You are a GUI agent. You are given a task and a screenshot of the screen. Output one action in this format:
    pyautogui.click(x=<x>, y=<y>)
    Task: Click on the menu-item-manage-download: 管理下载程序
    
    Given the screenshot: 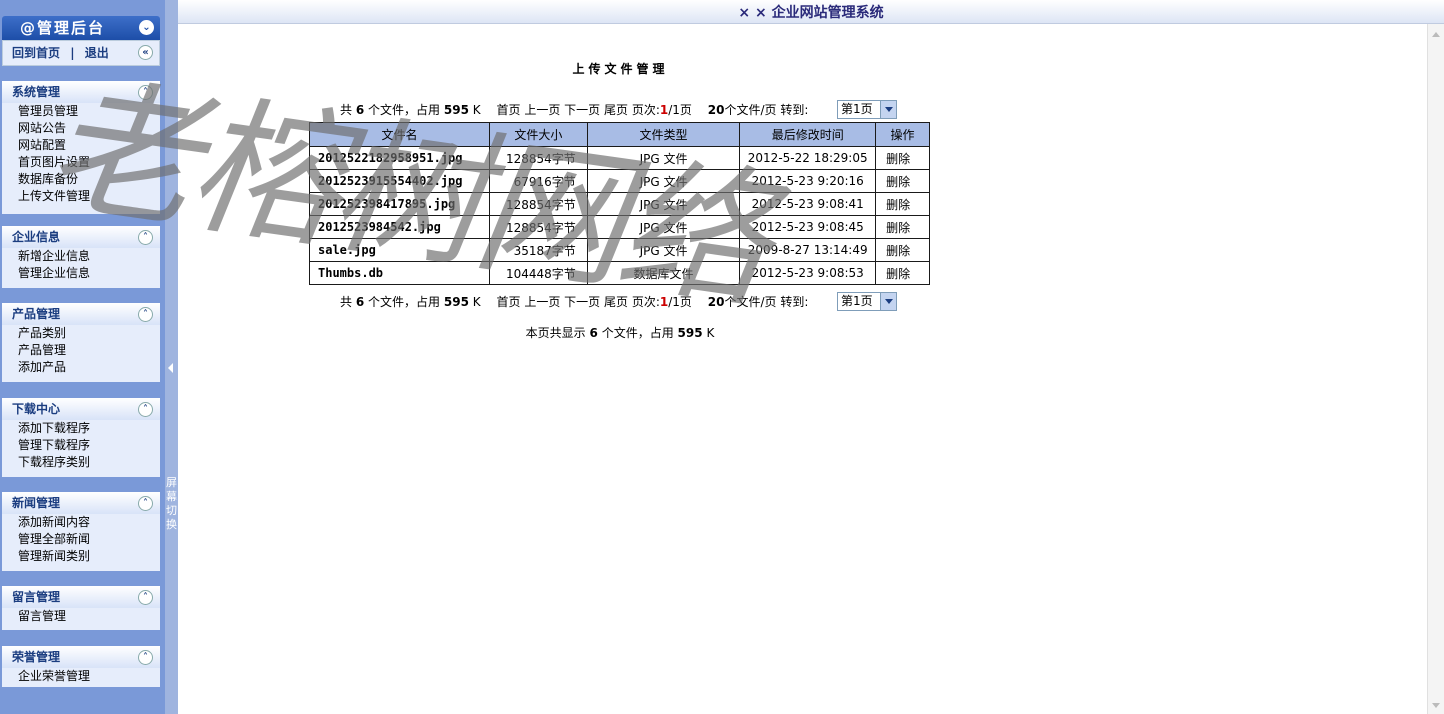 What is the action you would take?
    pyautogui.click(x=81, y=445)
    